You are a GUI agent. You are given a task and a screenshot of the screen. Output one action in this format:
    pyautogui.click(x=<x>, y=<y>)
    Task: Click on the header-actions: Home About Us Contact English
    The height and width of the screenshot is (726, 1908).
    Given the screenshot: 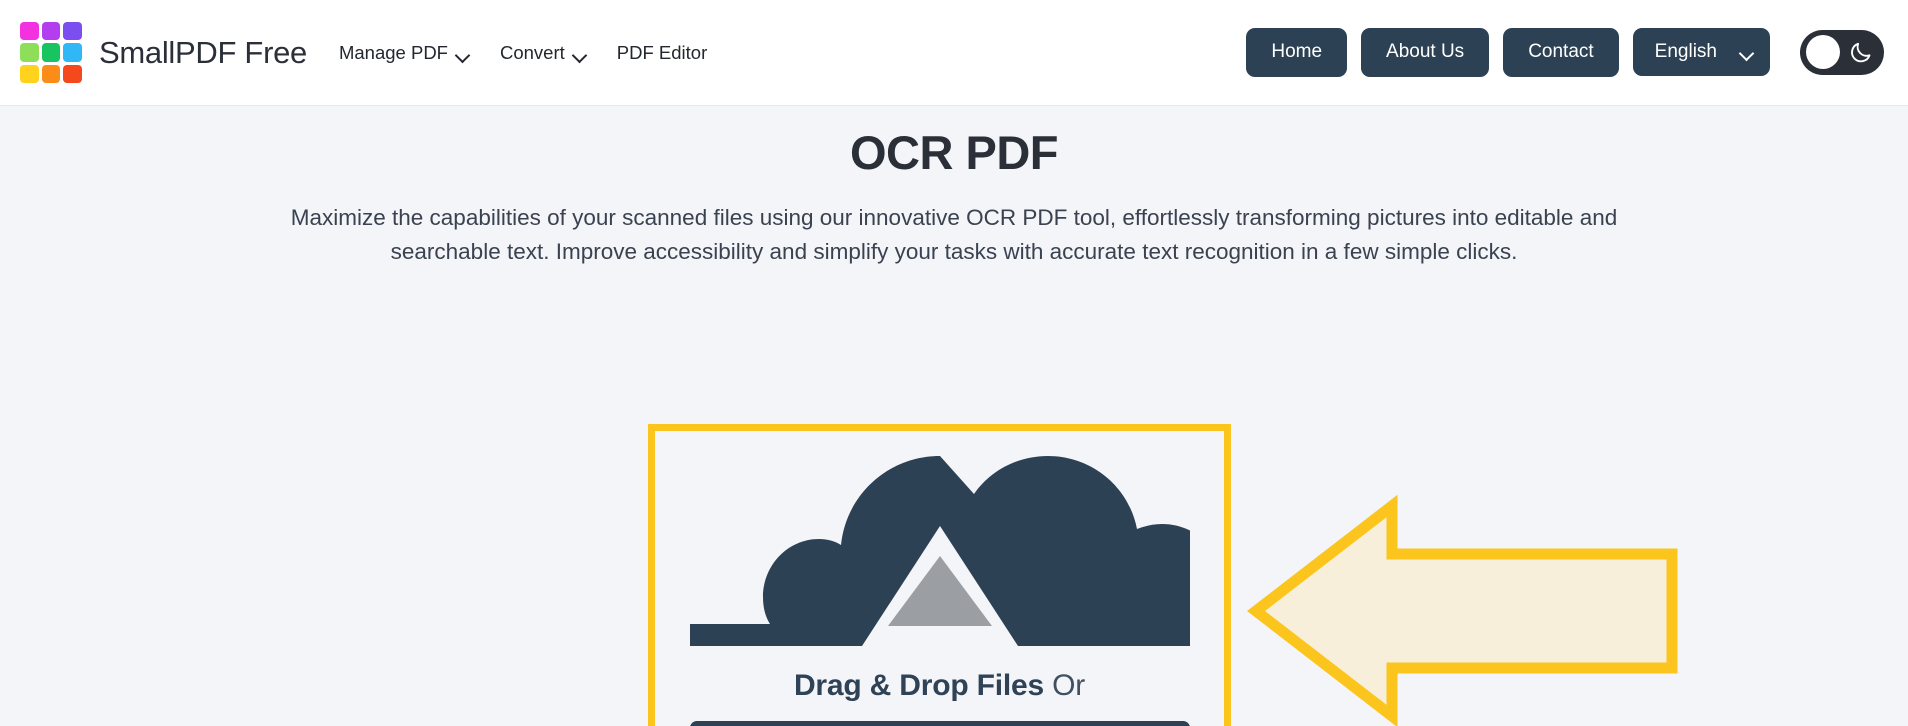 What is the action you would take?
    pyautogui.click(x=1565, y=52)
    